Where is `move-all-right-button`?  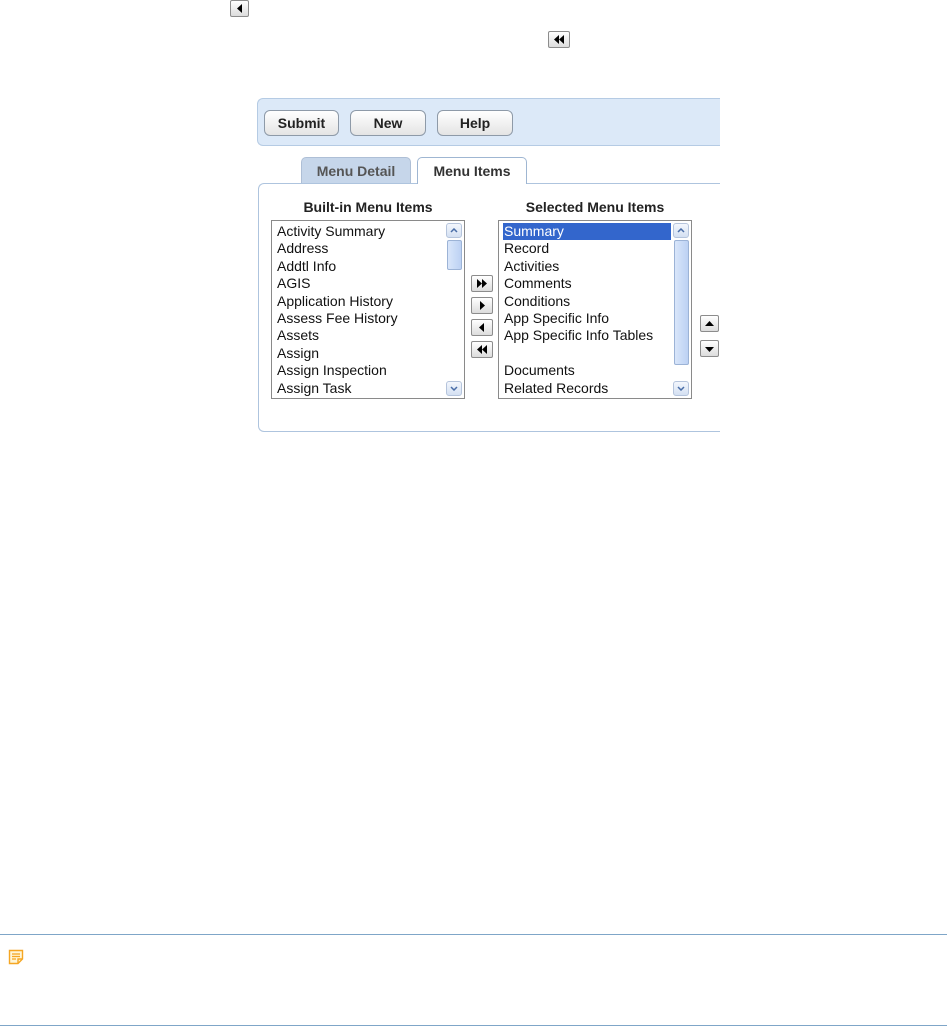 move-all-right-button is located at coordinates (482, 283).